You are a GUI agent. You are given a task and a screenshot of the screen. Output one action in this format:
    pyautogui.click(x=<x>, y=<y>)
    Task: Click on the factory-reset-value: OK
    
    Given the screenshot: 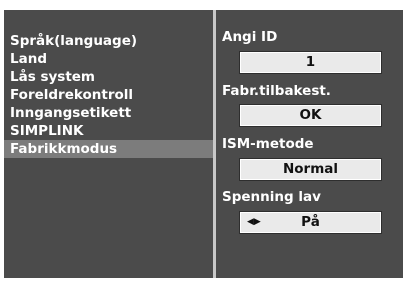 What is the action you would take?
    pyautogui.click(x=310, y=115)
    